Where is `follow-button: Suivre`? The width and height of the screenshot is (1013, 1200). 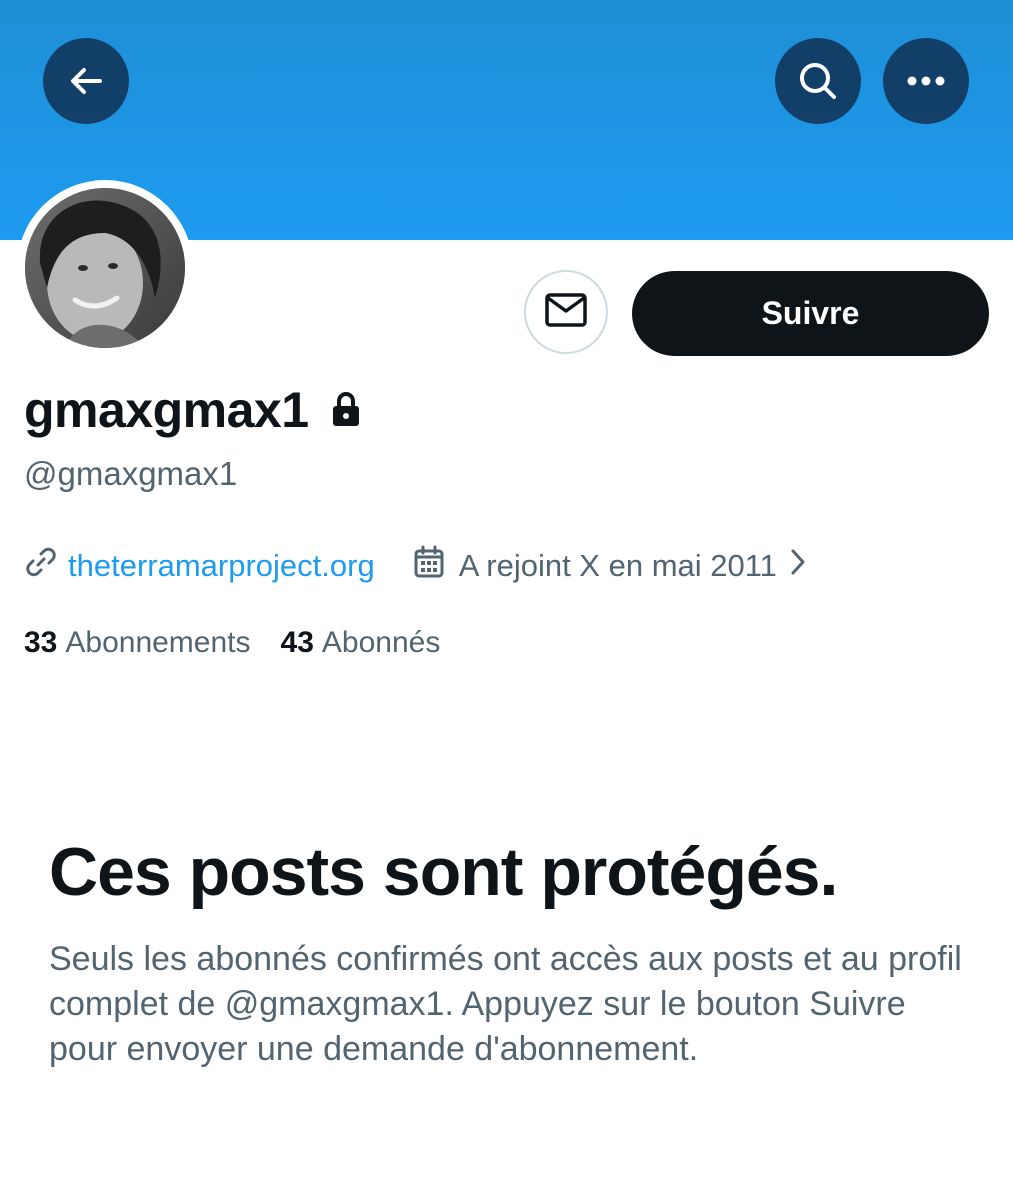 follow-button: Suivre is located at coordinates (810, 313).